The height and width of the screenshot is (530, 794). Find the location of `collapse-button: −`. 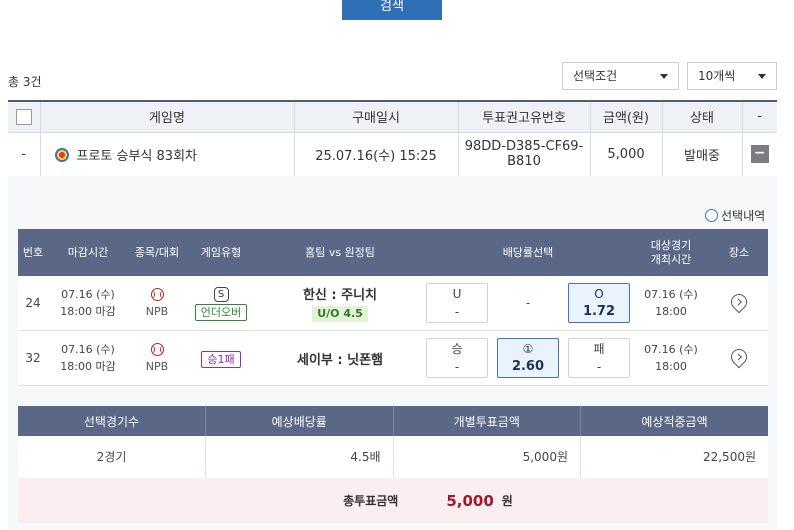

collapse-button: − is located at coordinates (759, 154).